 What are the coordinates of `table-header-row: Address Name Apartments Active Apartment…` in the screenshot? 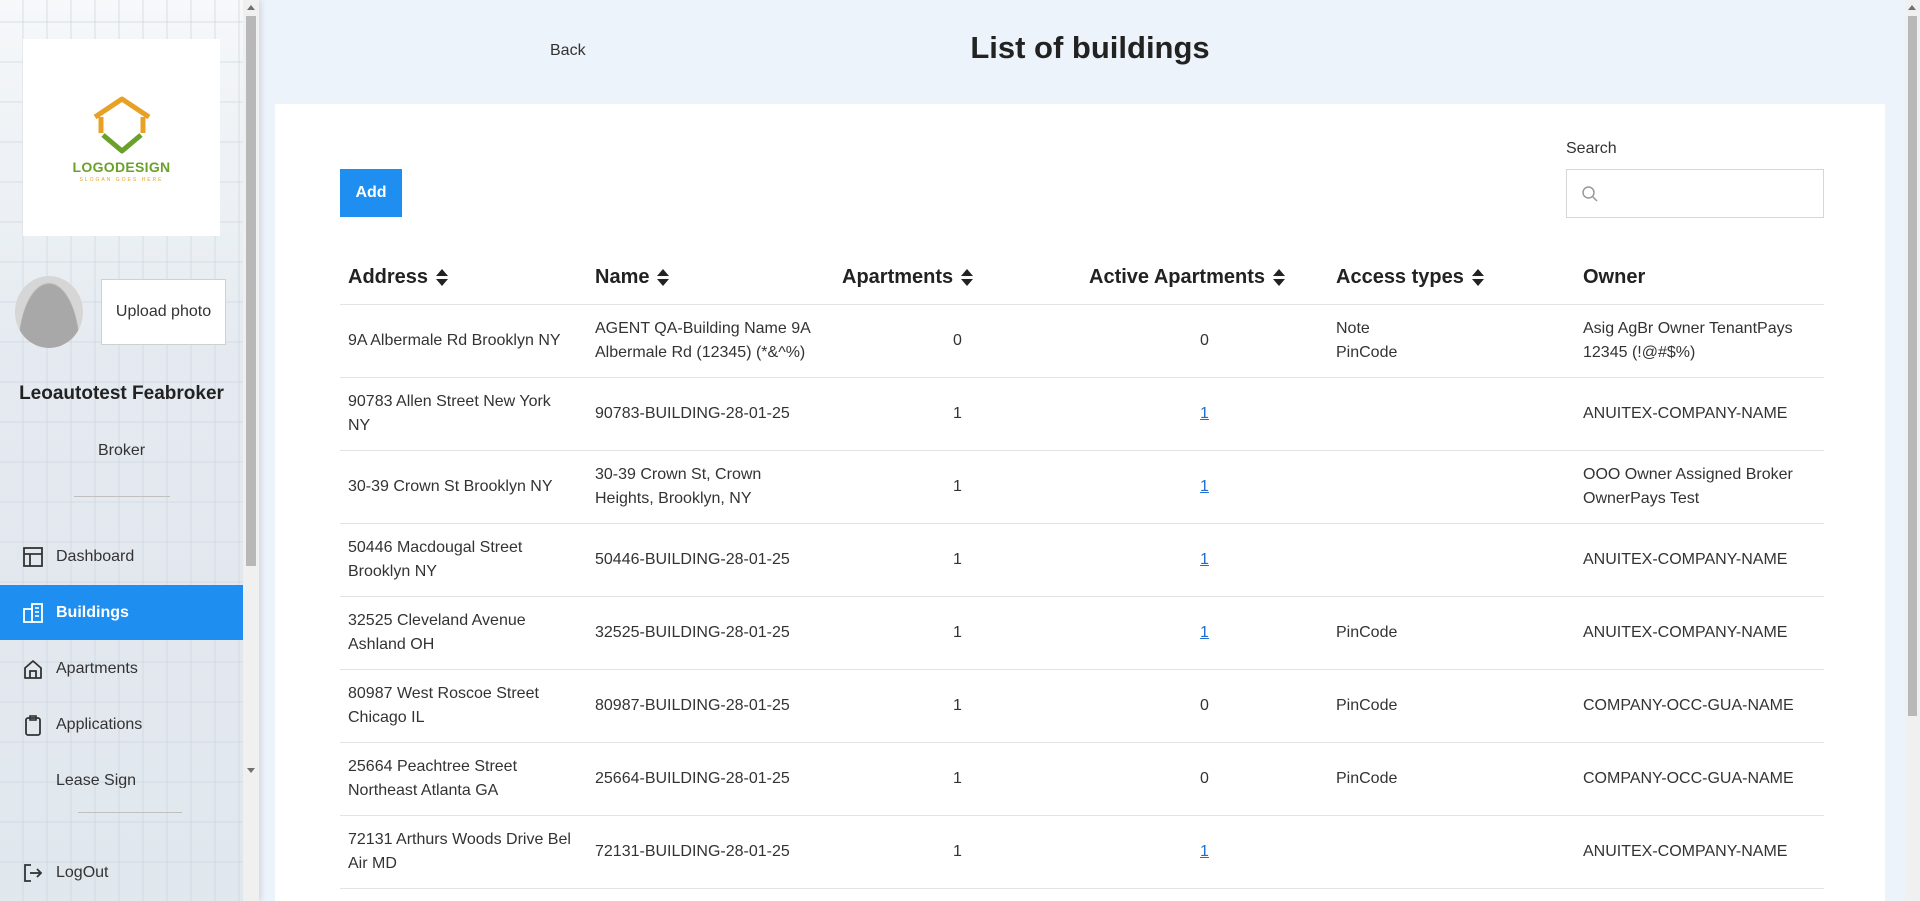 It's located at (1082, 278).